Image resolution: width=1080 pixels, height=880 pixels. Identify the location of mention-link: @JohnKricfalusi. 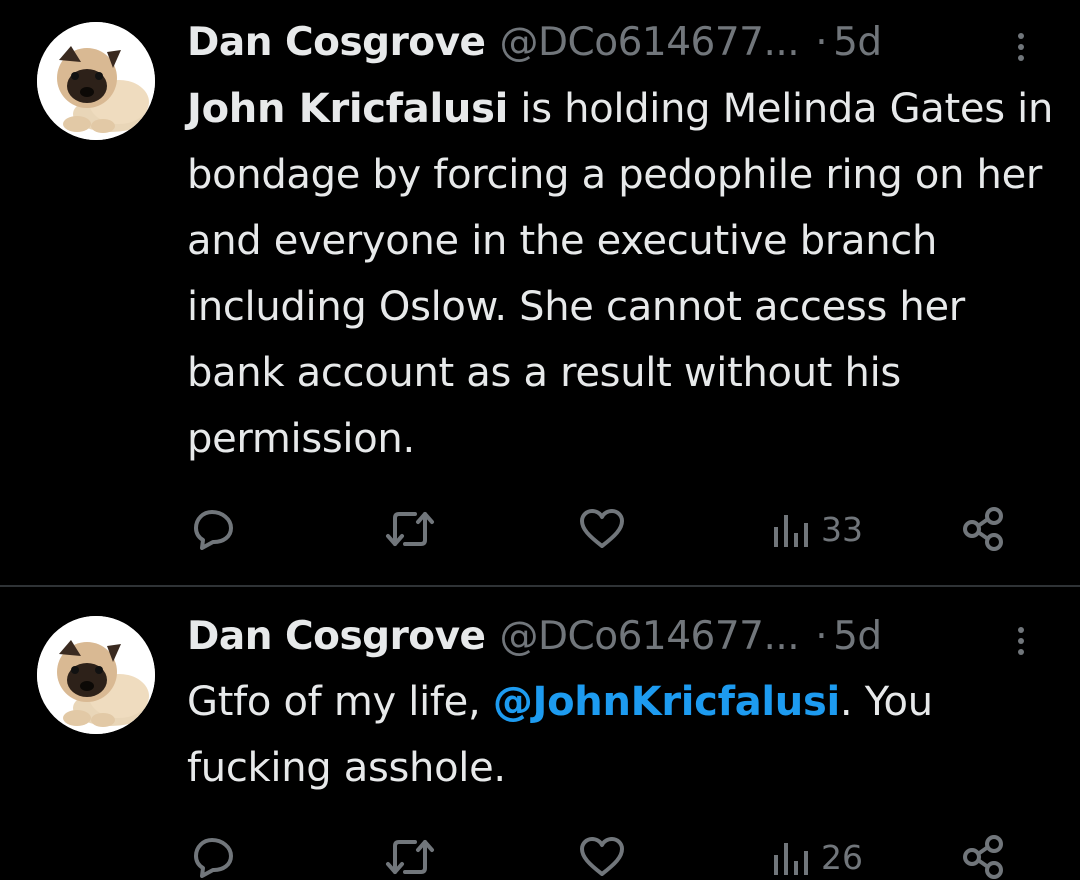
(666, 702).